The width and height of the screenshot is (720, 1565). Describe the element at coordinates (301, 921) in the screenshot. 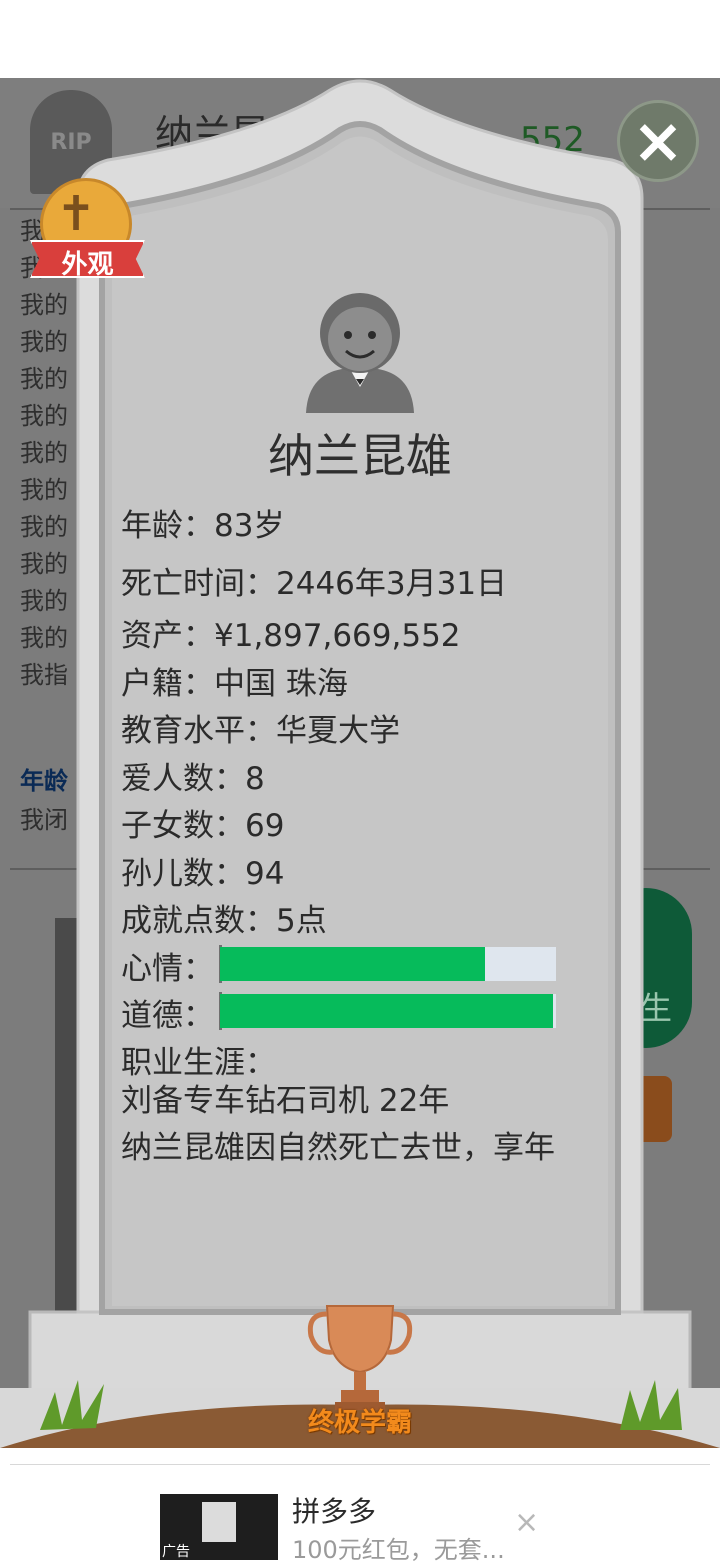

I see `achievement-value: 5点` at that location.